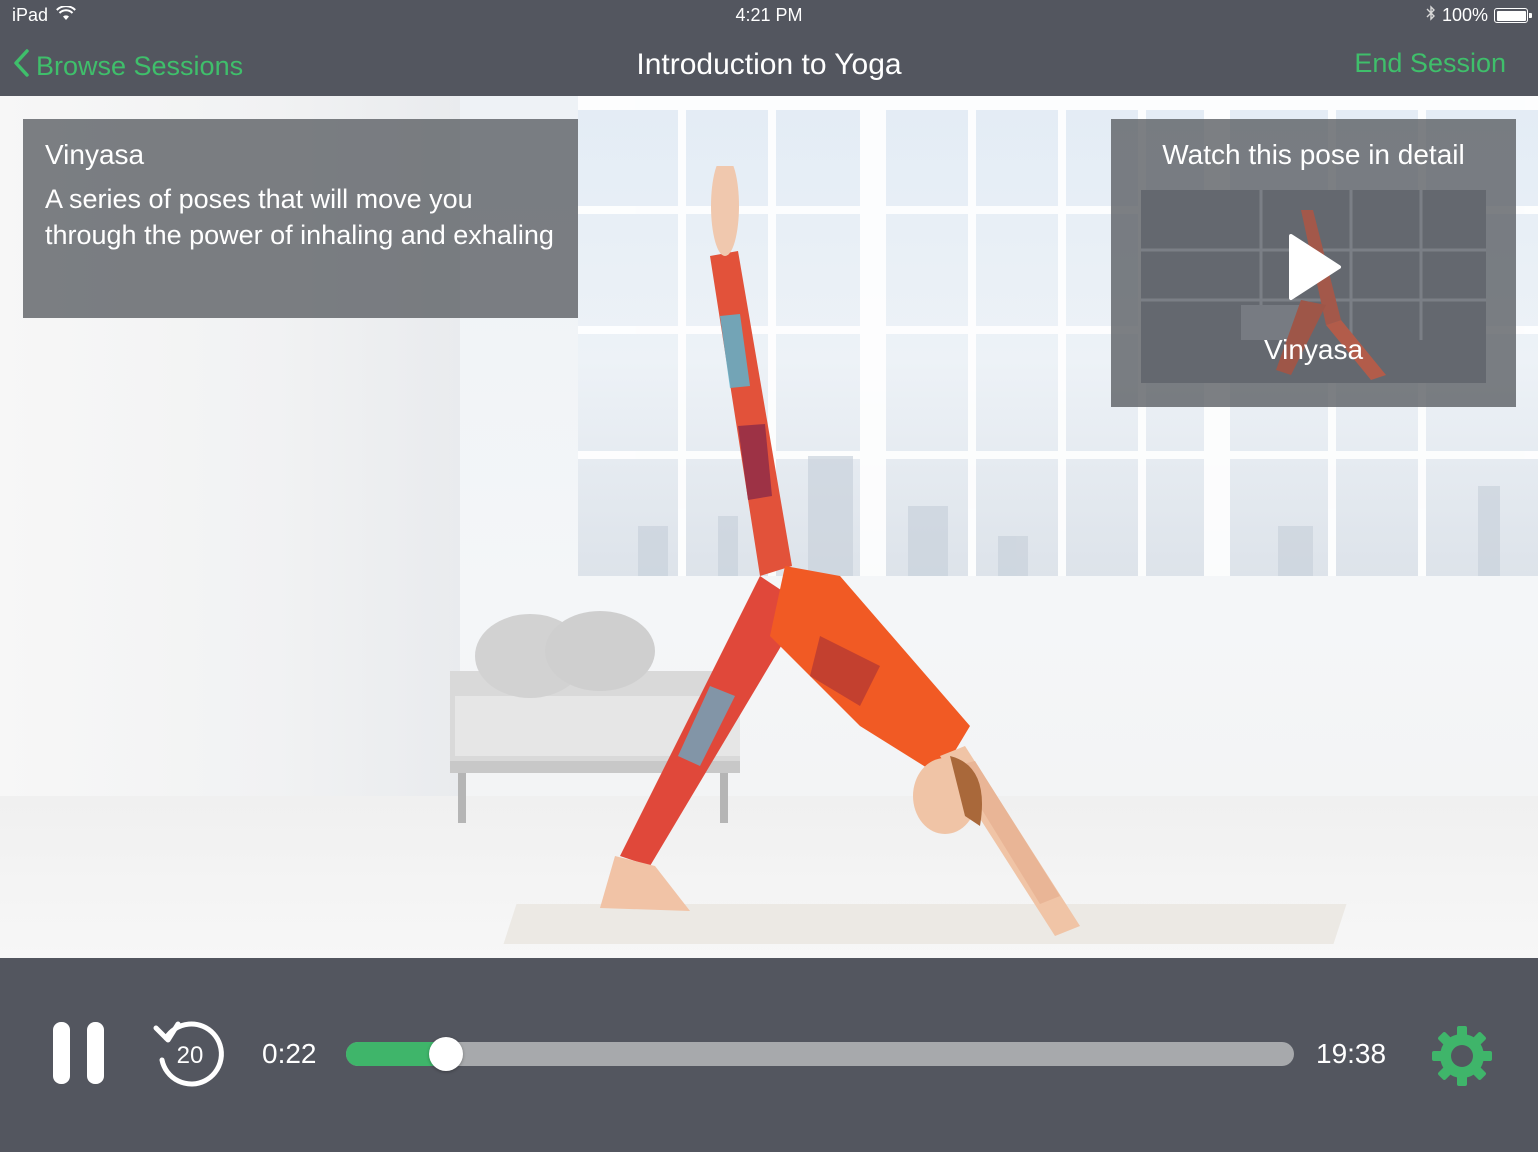  What do you see at coordinates (1313, 349) in the screenshot?
I see `thumbnail-label: Vinyasa` at bounding box center [1313, 349].